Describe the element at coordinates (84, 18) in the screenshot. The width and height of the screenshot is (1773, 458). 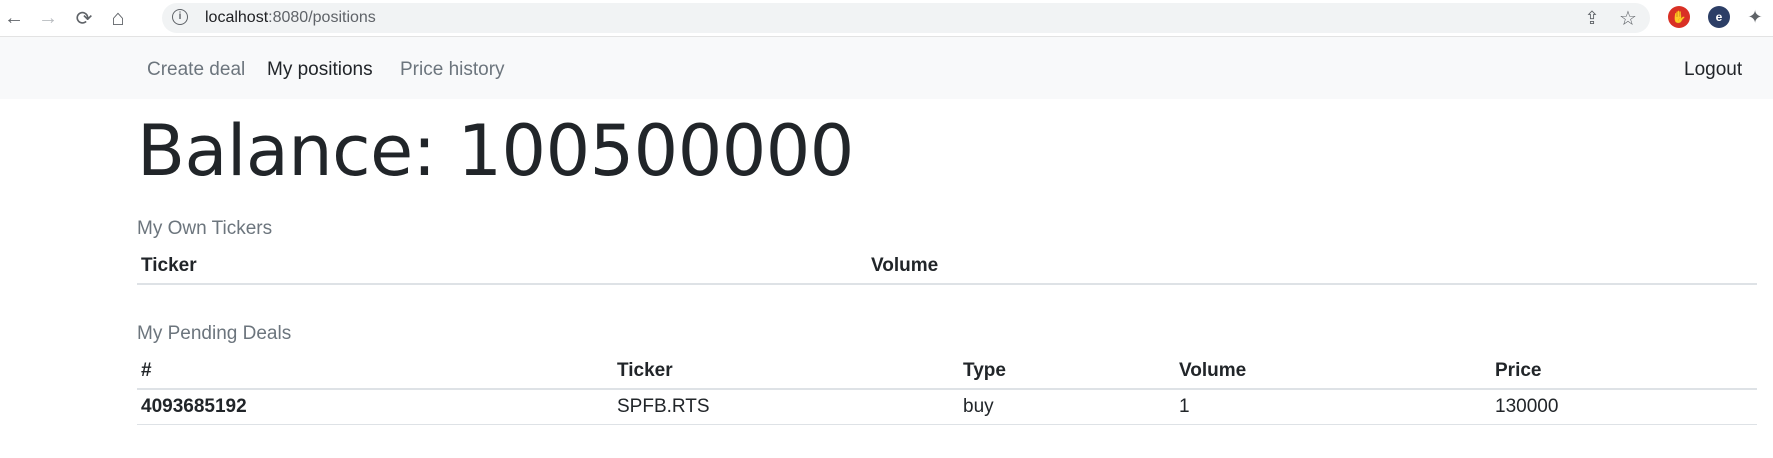
I see `reload-icon: ⟳` at that location.